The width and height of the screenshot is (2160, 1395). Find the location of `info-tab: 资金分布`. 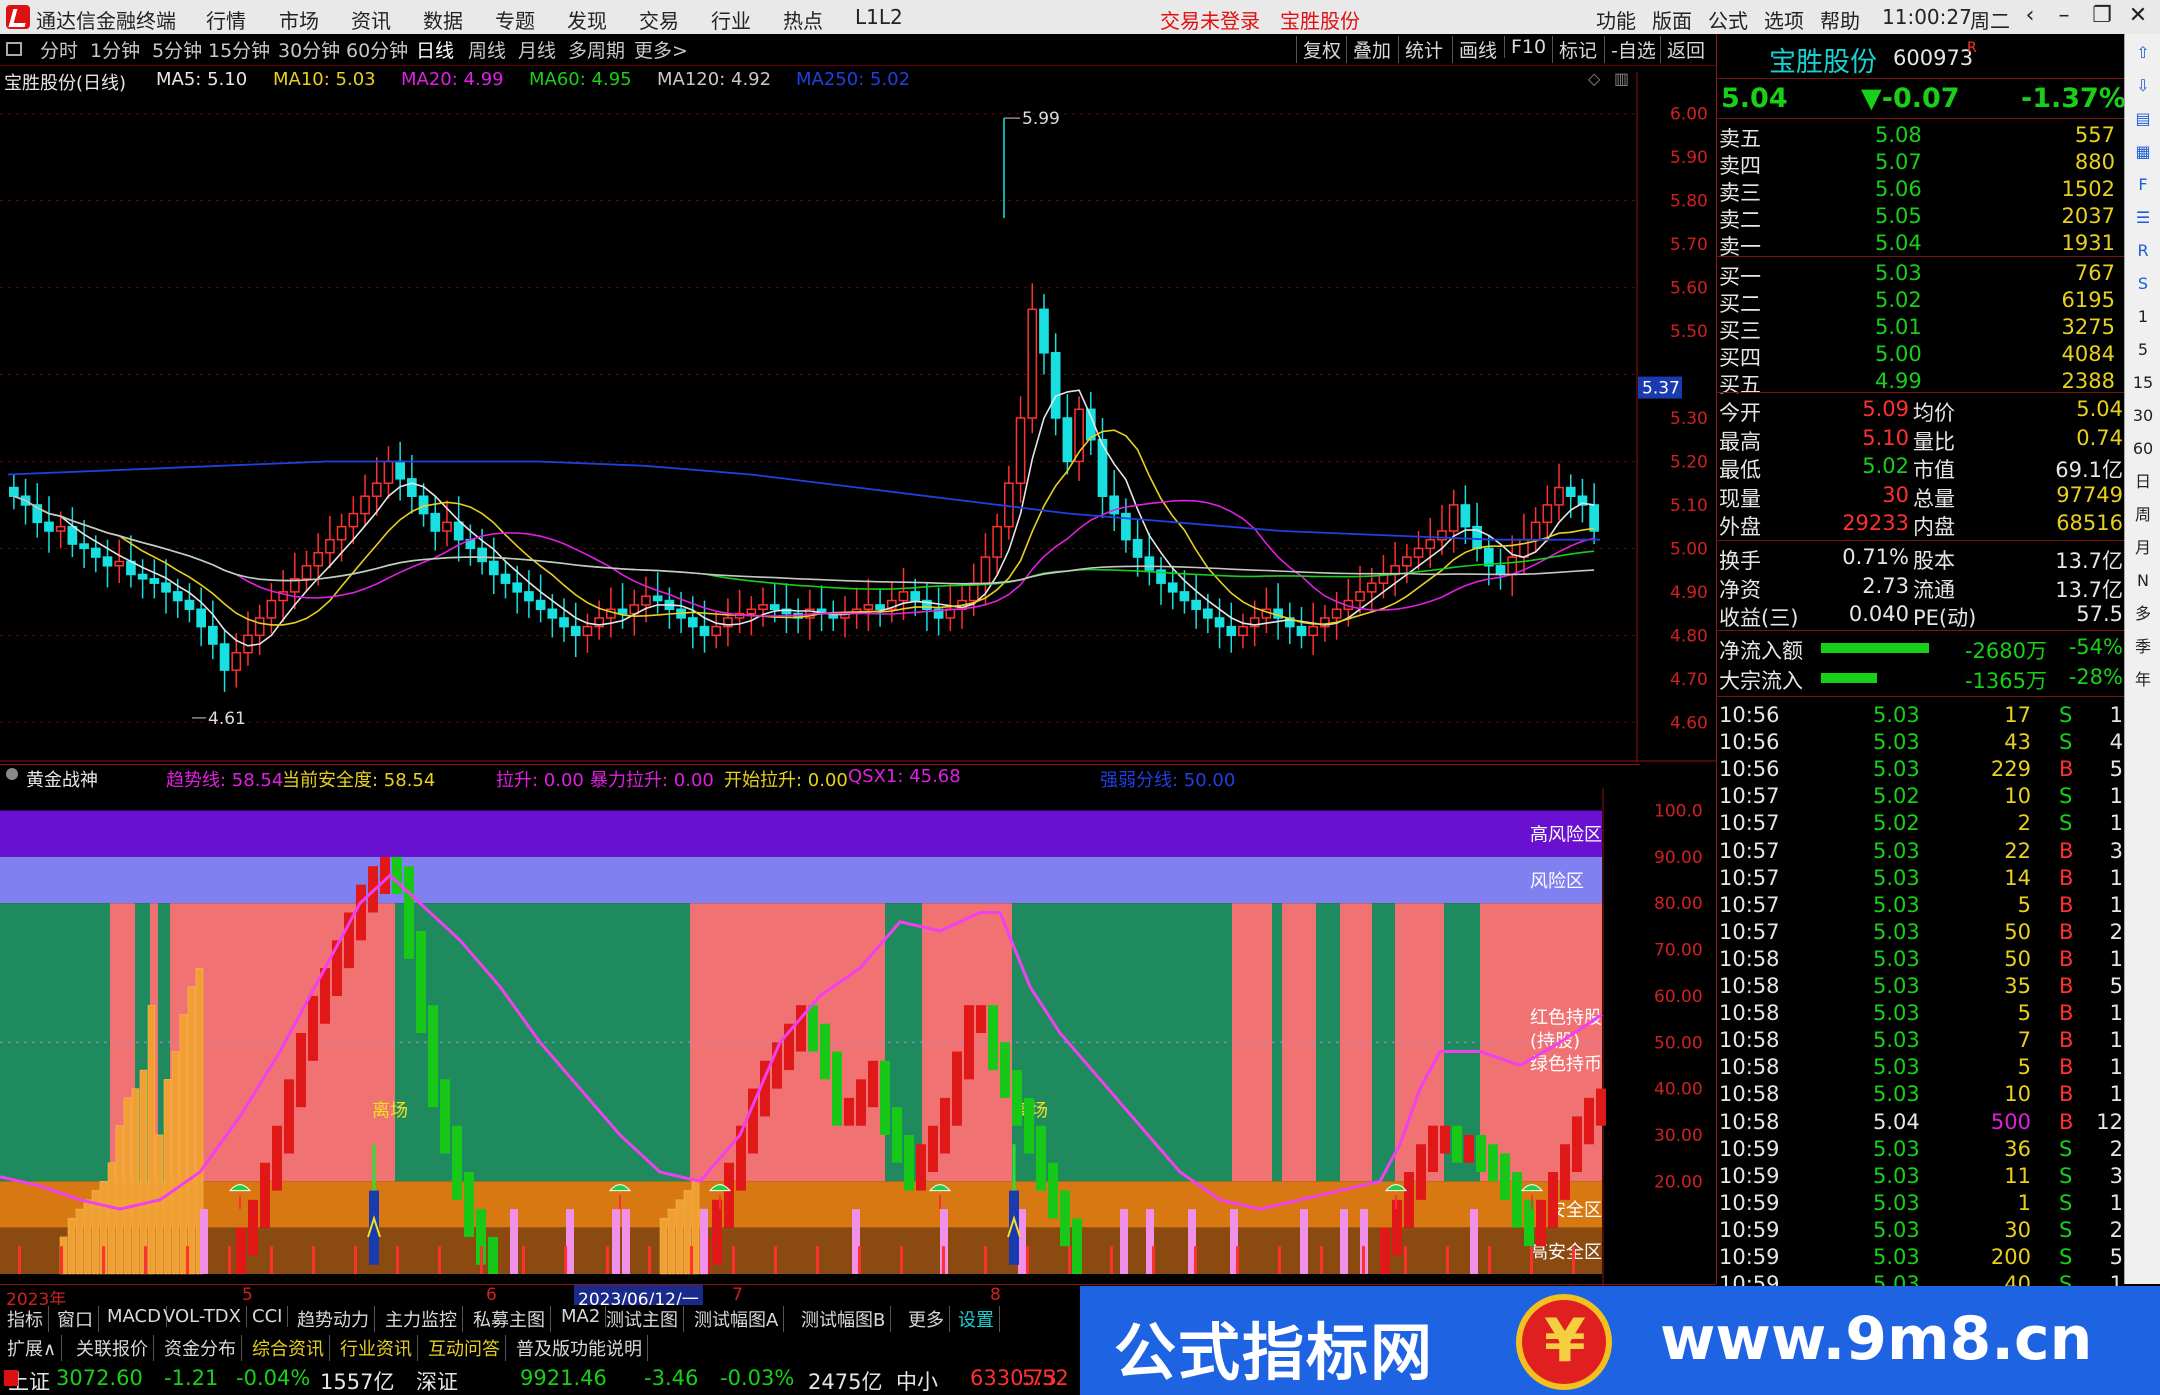

info-tab: 资金分布 is located at coordinates (200, 1348).